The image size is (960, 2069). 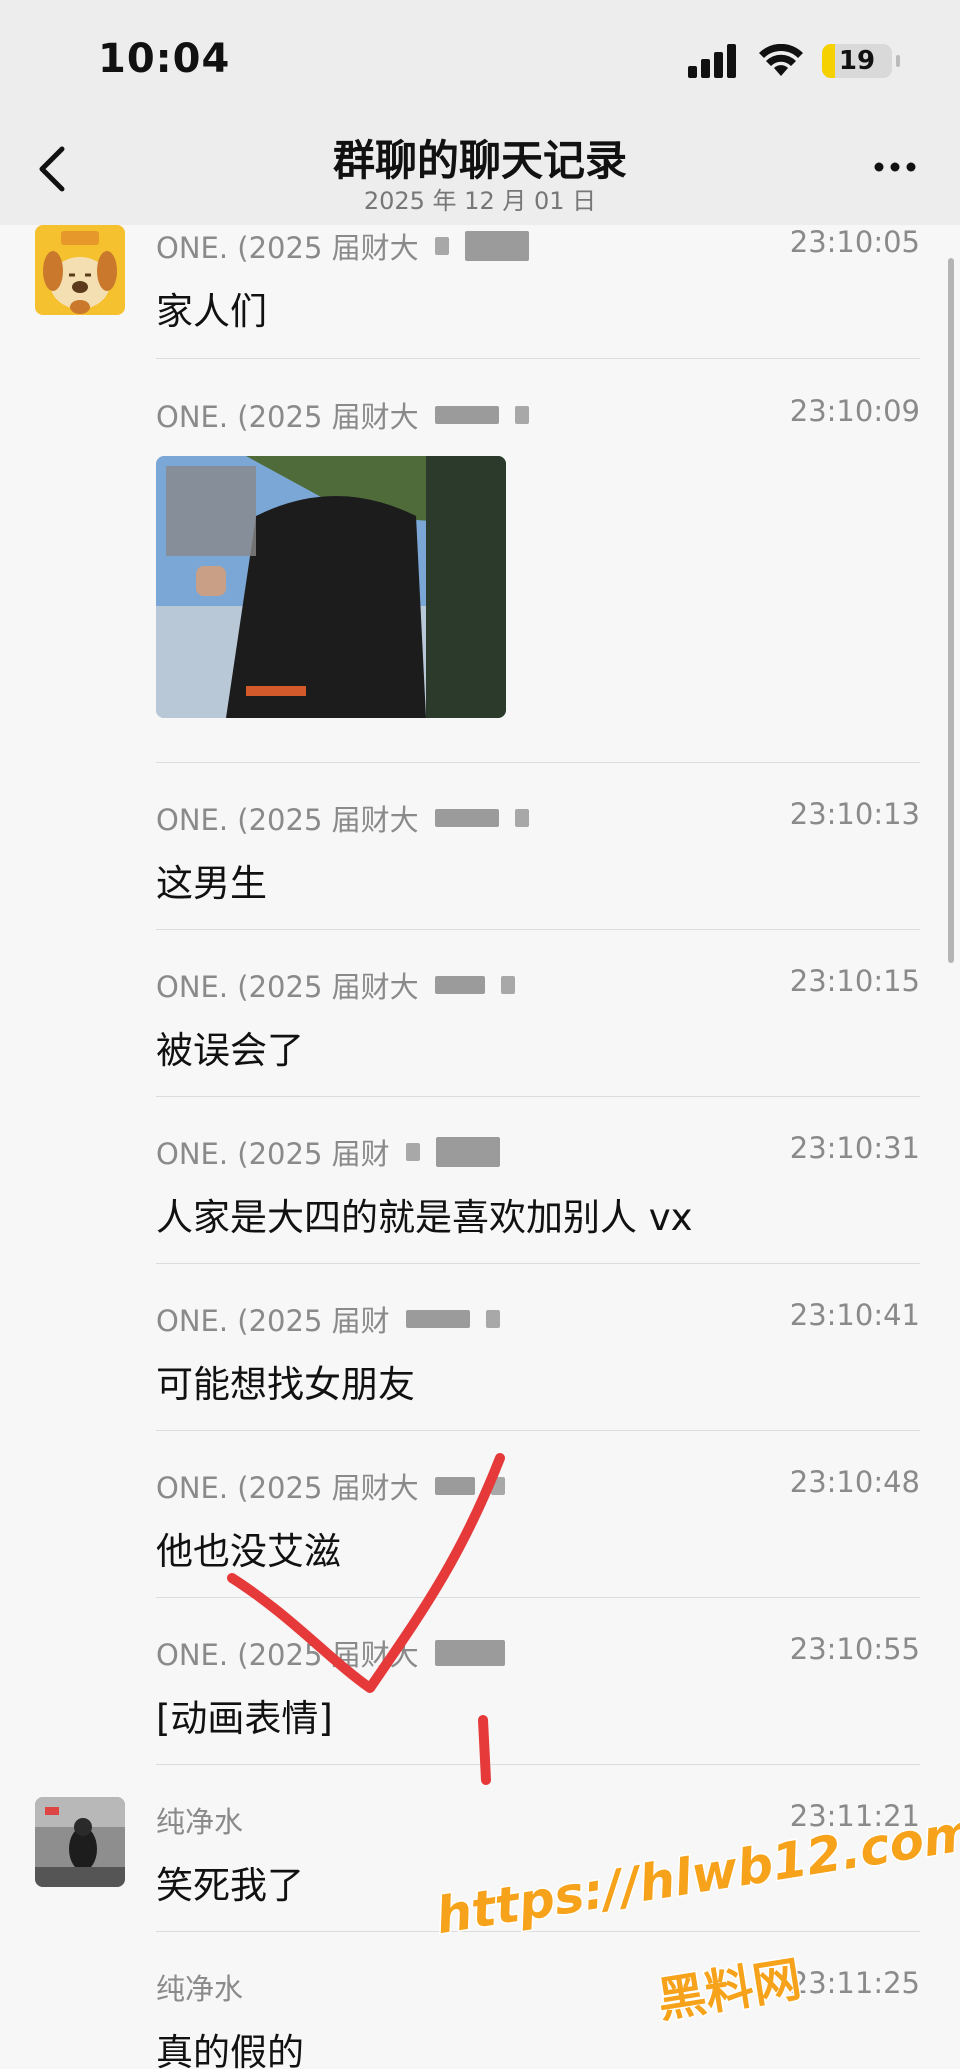 What do you see at coordinates (854, 814) in the screenshot?
I see `message-time: 23:10:13` at bounding box center [854, 814].